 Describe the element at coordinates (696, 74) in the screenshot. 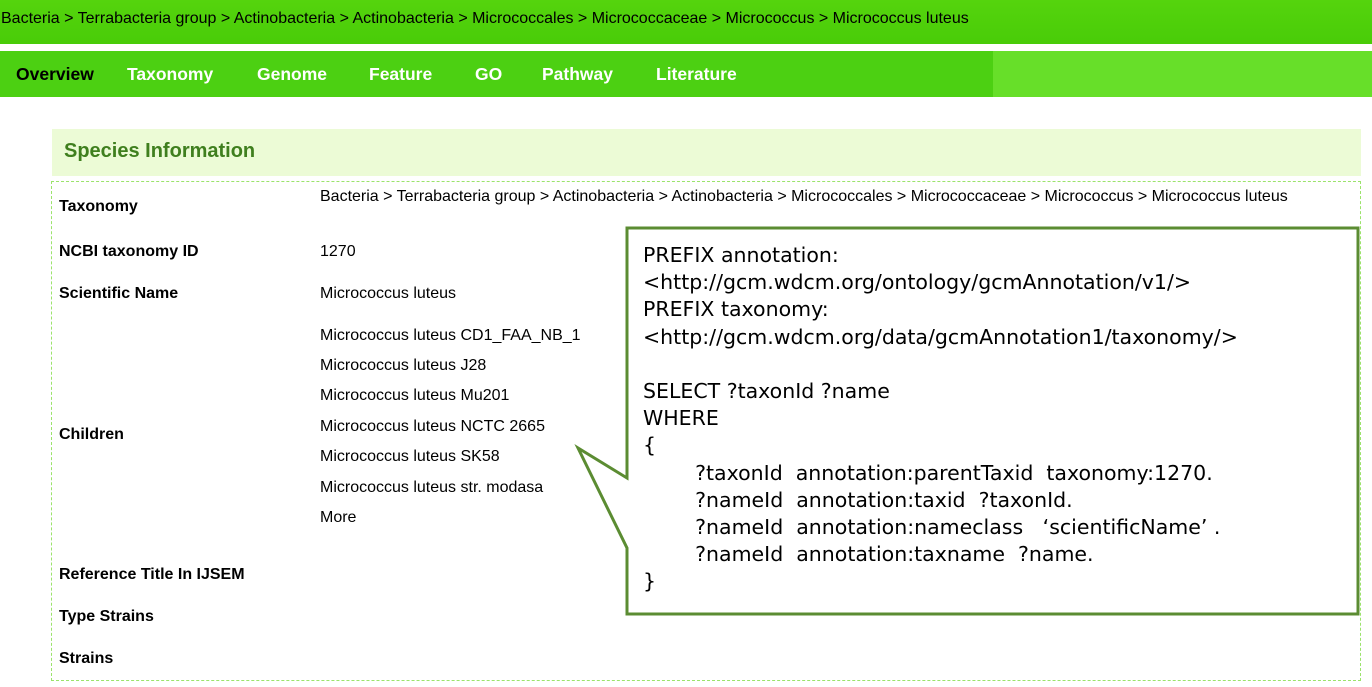

I see `tab-literature: Literature` at that location.